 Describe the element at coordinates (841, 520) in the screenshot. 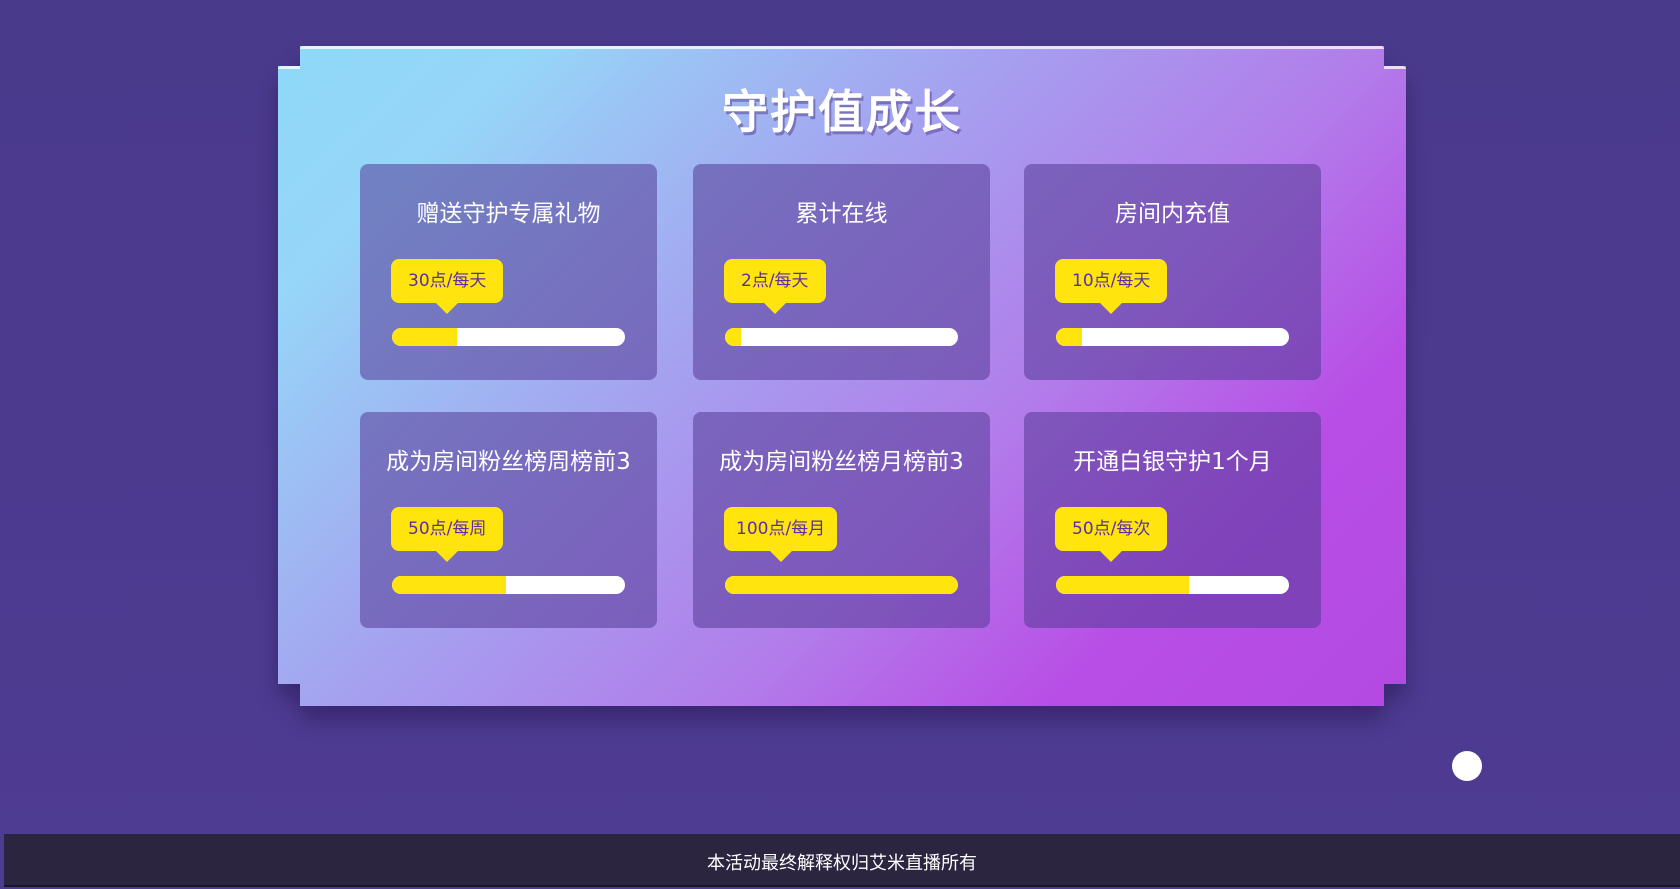

I see `task-card: 成为房间粉丝榜月榜前3 100点/每月` at that location.